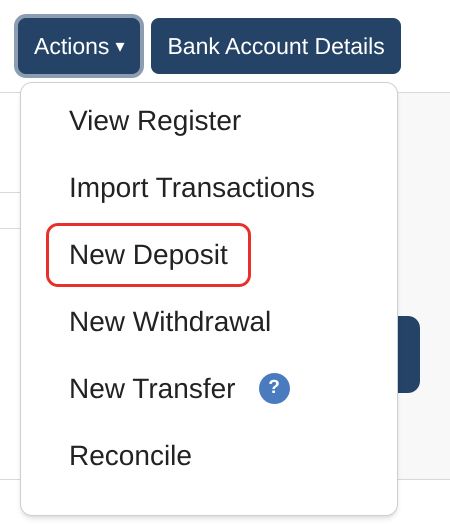 This screenshot has height=524, width=450. I want to click on menu-item: View Register, so click(155, 120).